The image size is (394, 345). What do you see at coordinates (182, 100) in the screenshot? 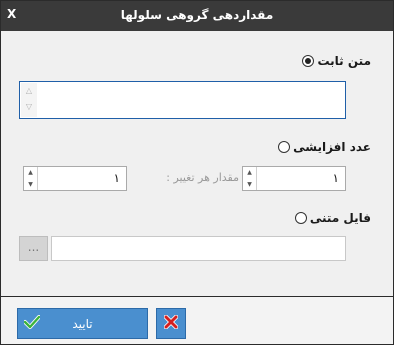
I see `constant-text-input: △ ▽` at bounding box center [182, 100].